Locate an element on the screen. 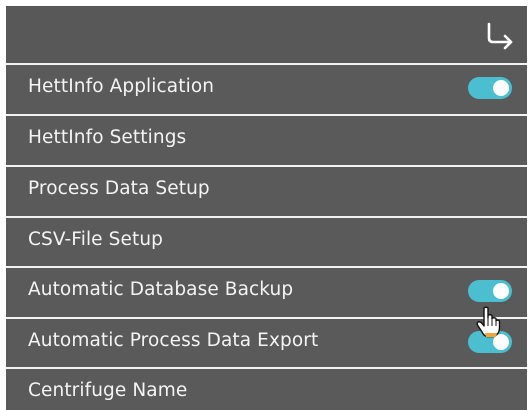 This screenshot has width=530, height=410. back-button is located at coordinates (500, 35).